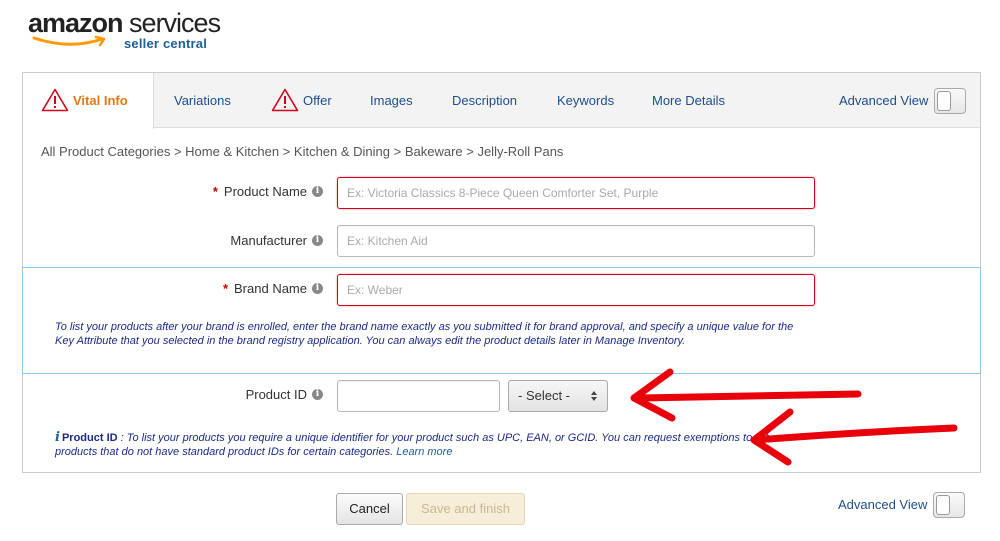  I want to click on tab-label: More Details, so click(688, 100).